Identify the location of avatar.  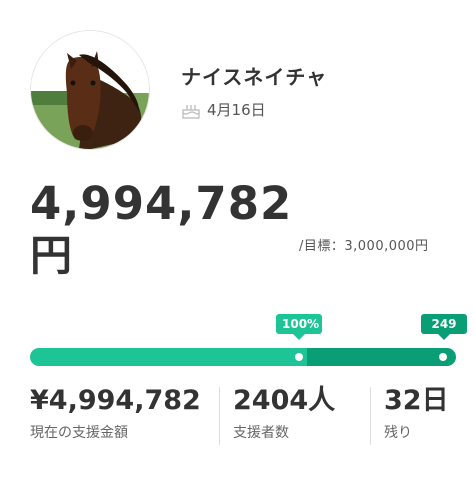
(90, 90).